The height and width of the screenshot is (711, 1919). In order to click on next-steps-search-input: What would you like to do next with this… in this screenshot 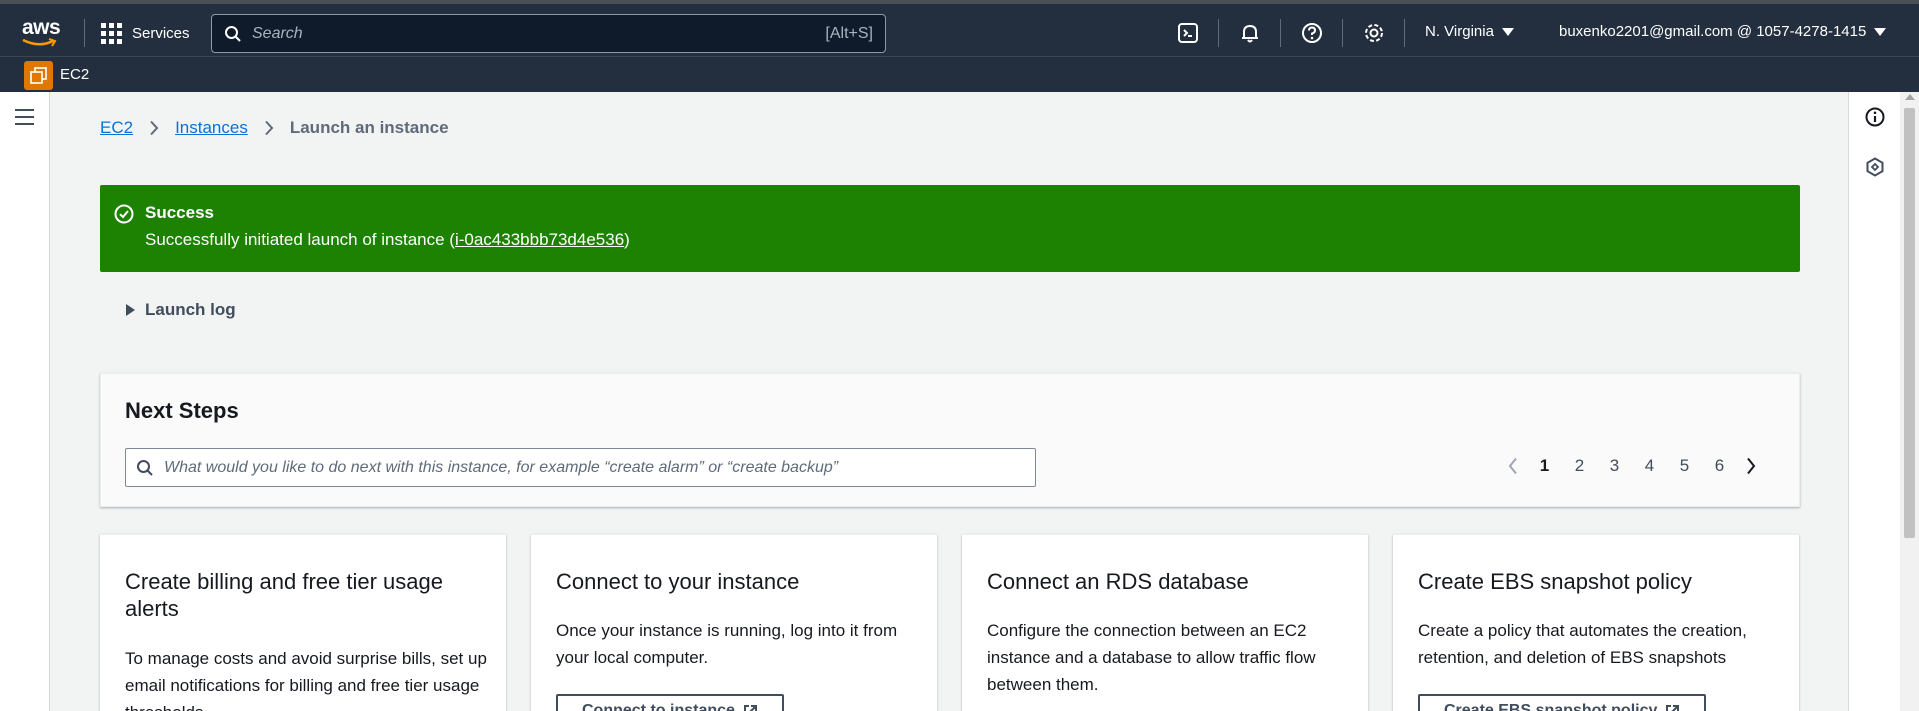, I will do `click(580, 467)`.